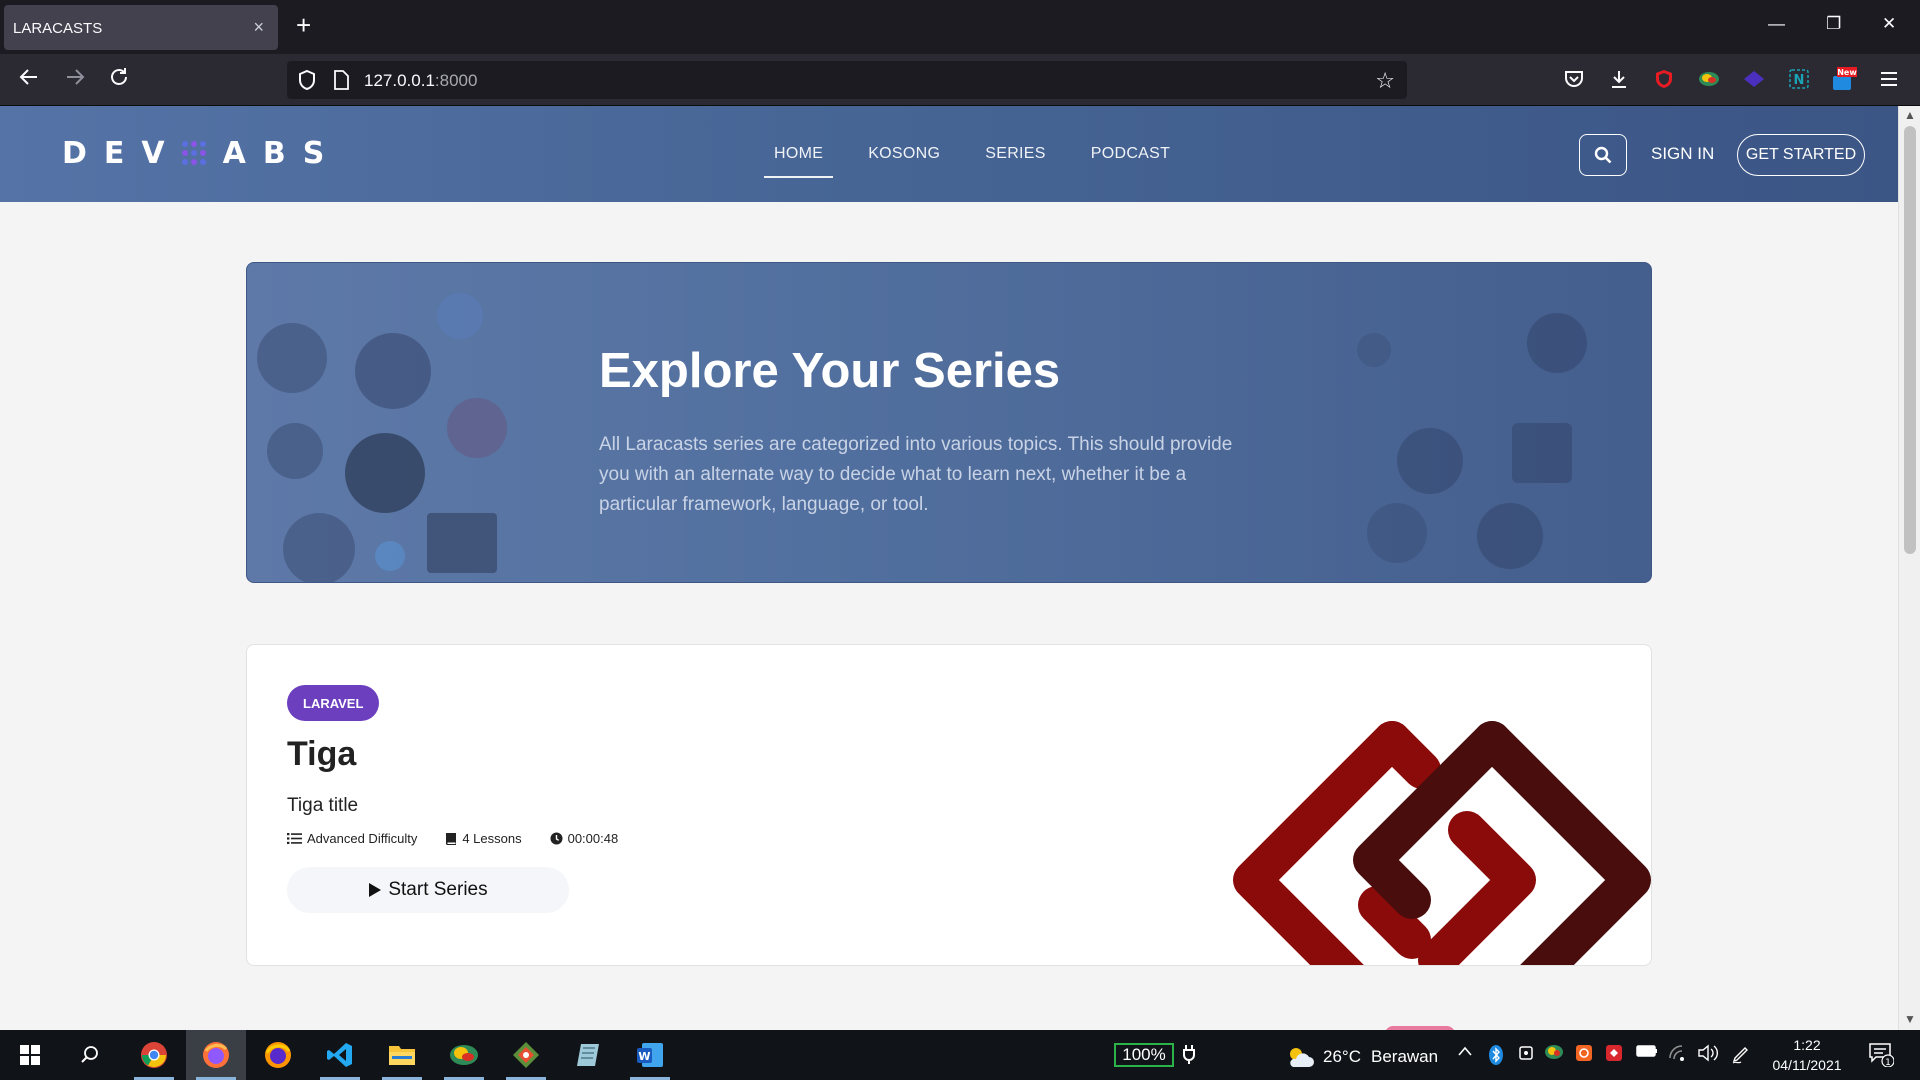  I want to click on show-hidden-icons-chevron-icon, so click(1465, 1053).